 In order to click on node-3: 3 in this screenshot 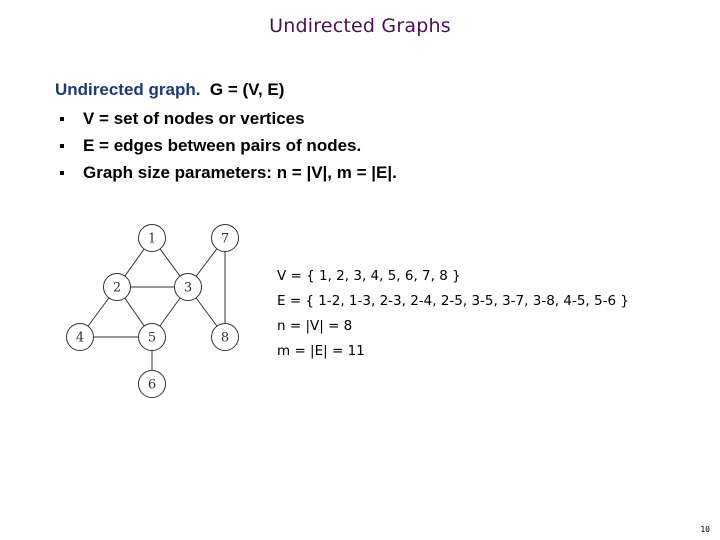, I will do `click(188, 287)`.